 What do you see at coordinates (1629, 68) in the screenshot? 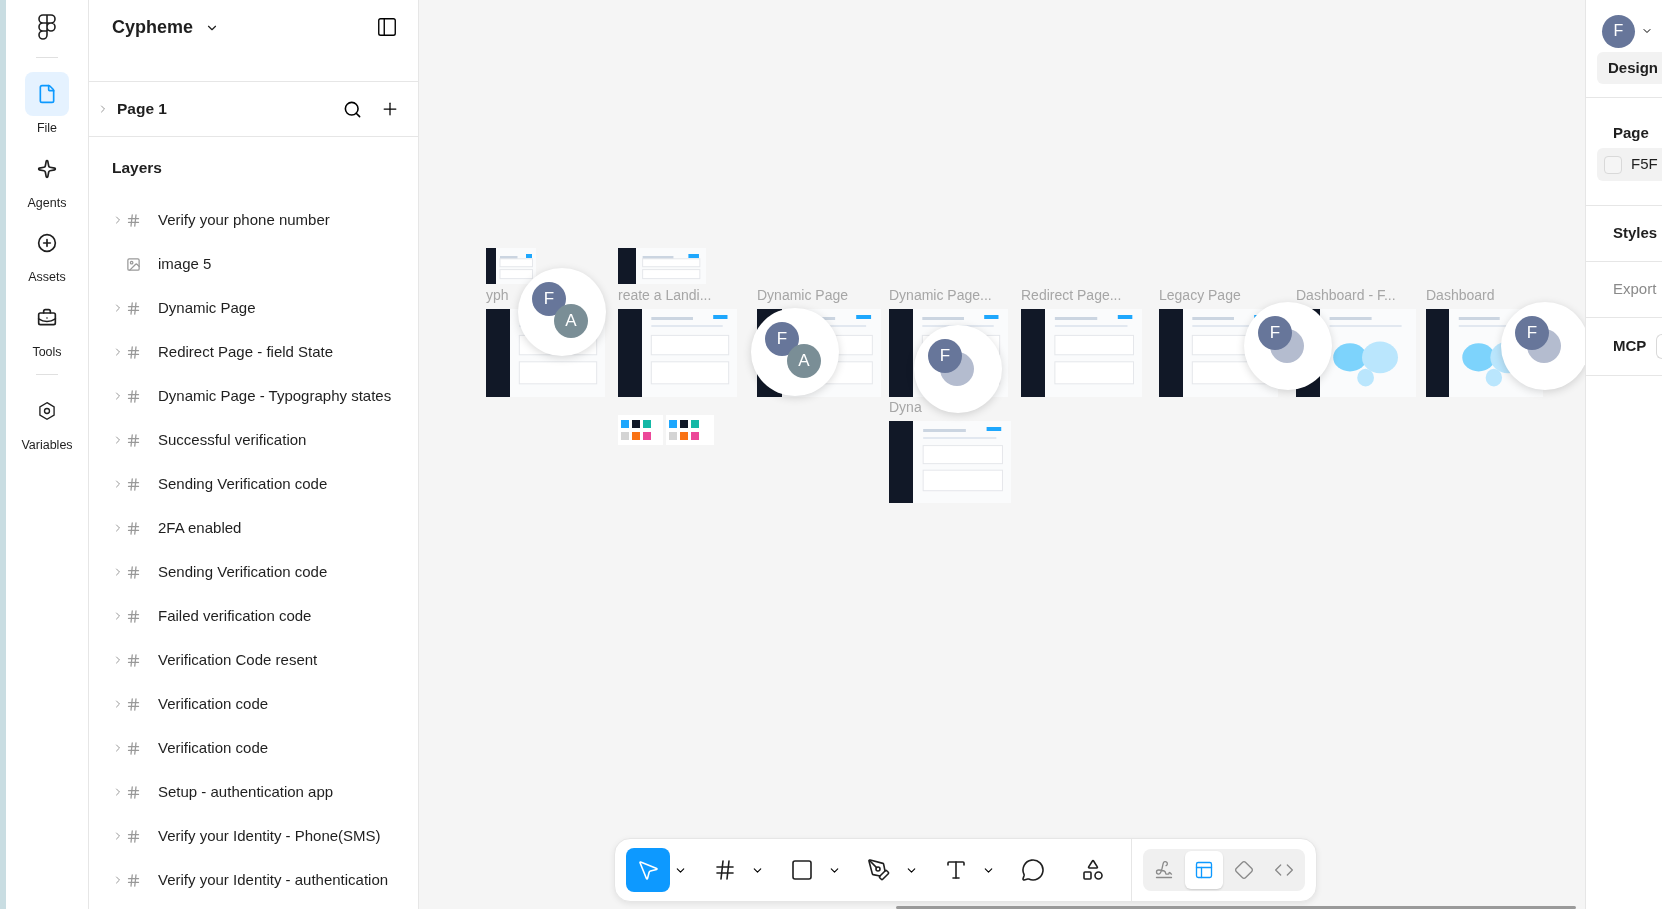
I see `panel-tab: Design` at bounding box center [1629, 68].